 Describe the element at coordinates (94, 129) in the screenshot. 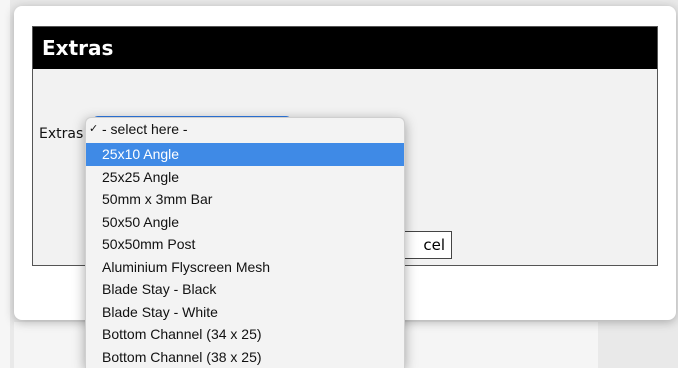

I see `checkmark-icon: ✓` at that location.